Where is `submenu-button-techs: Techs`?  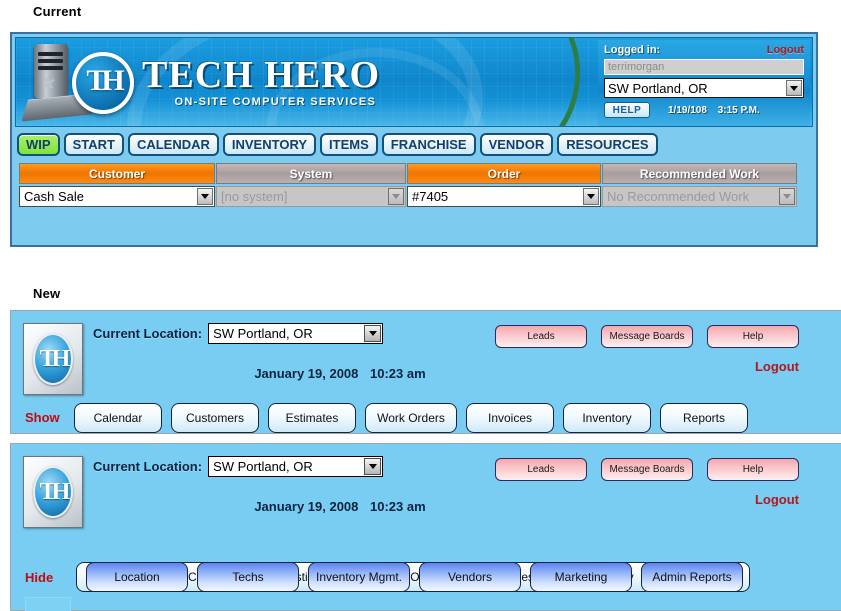 submenu-button-techs: Techs is located at coordinates (248, 577).